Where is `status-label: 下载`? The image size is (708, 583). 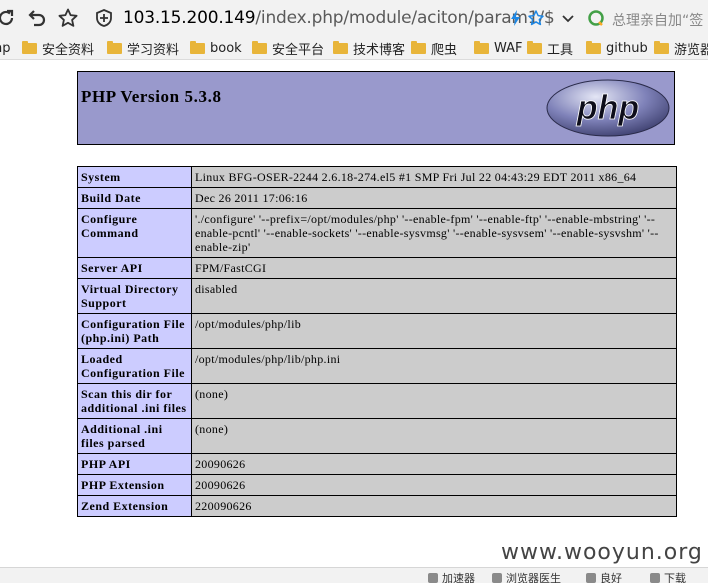 status-label: 下载 is located at coordinates (675, 577).